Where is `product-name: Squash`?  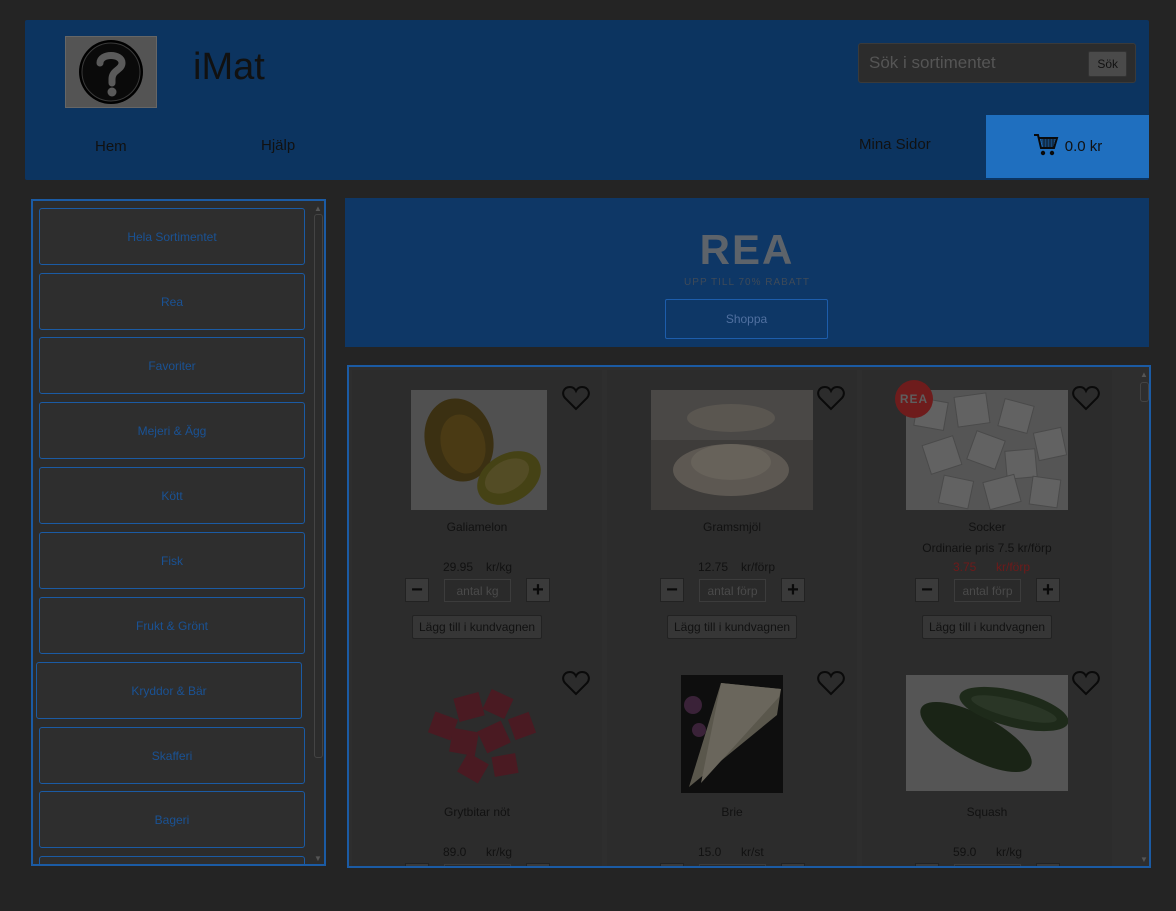 product-name: Squash is located at coordinates (987, 812).